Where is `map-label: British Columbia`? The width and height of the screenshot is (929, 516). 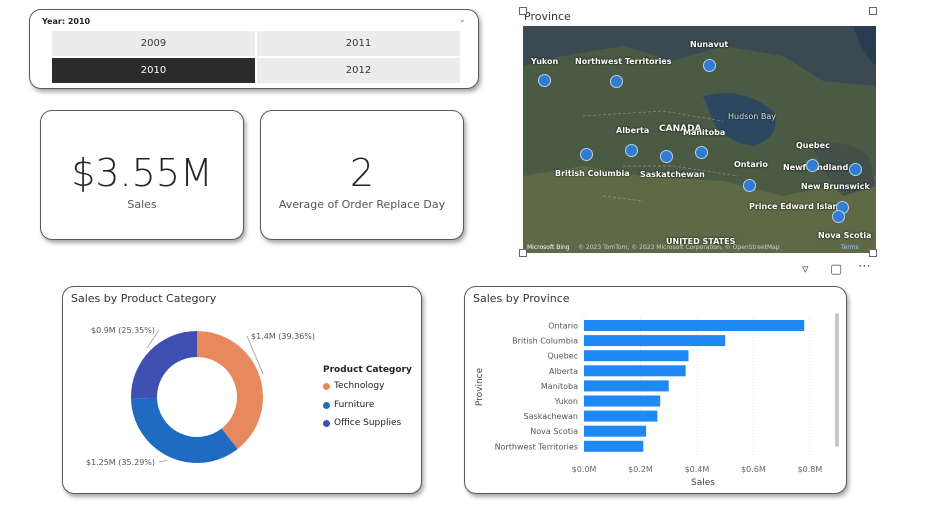
map-label: British Columbia is located at coordinates (592, 173).